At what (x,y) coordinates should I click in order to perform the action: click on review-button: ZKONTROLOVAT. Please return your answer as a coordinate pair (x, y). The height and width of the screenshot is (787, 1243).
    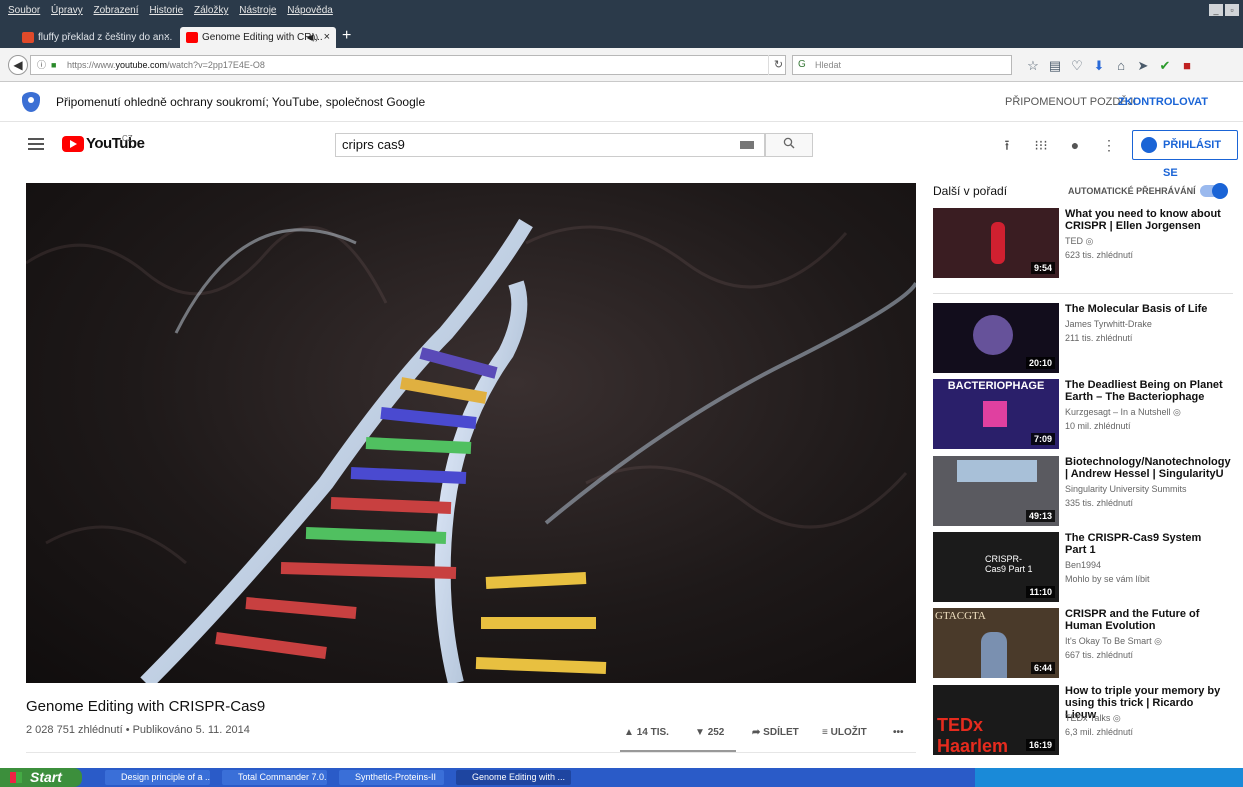
    Looking at the image, I should click on (1163, 102).